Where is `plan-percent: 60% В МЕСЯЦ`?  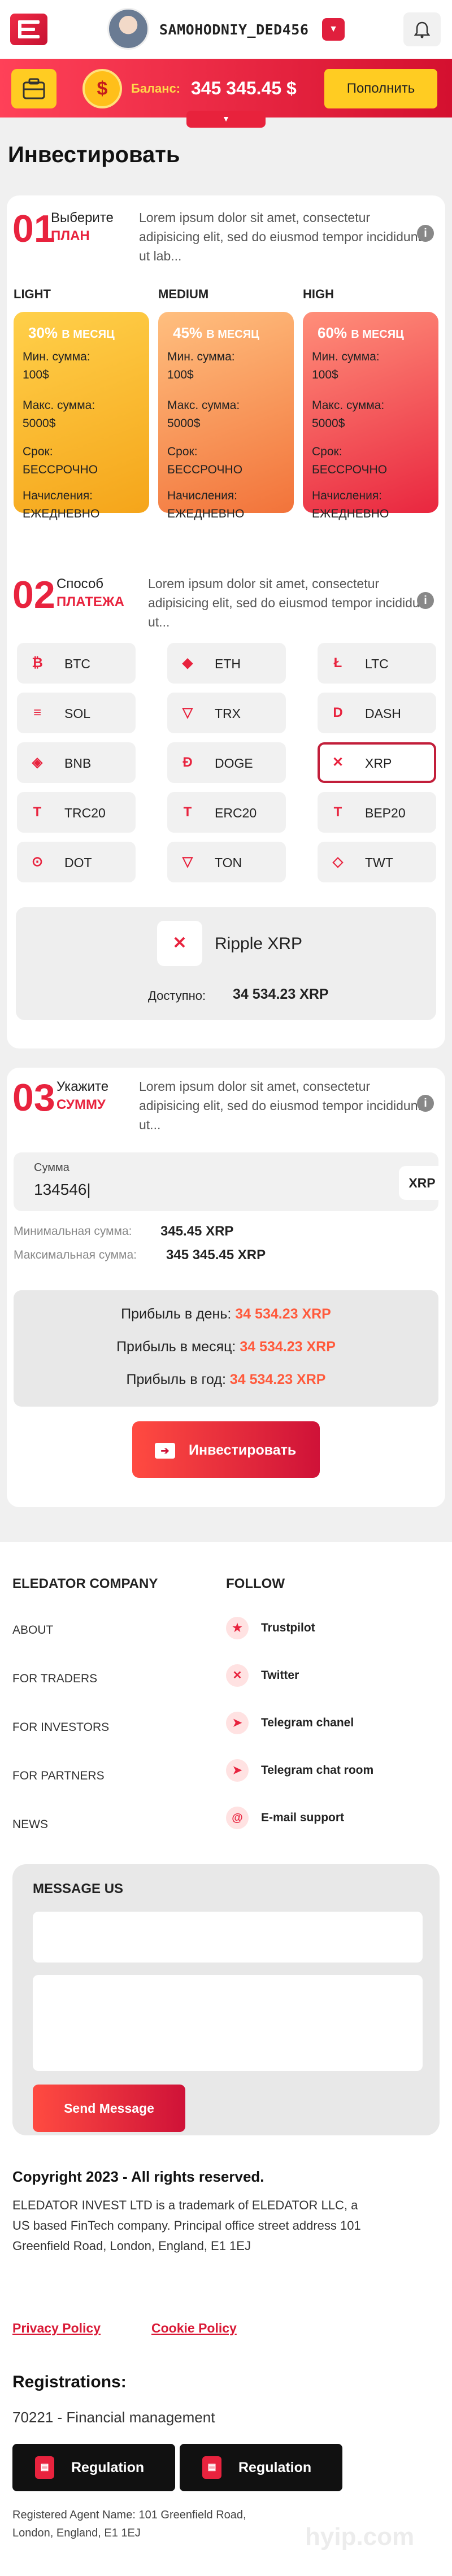
plan-percent: 60% В МЕСЯЦ is located at coordinates (361, 332).